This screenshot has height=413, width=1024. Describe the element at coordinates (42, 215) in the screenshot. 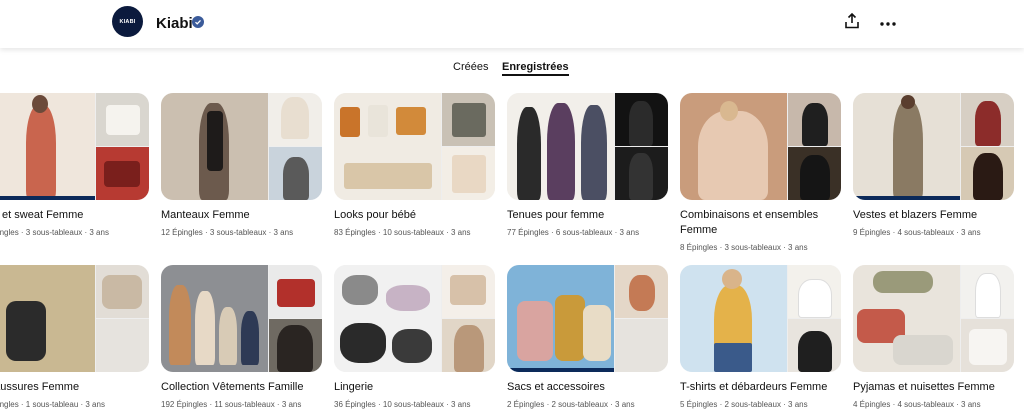

I see `board-title: ull et sweat Femme` at that location.